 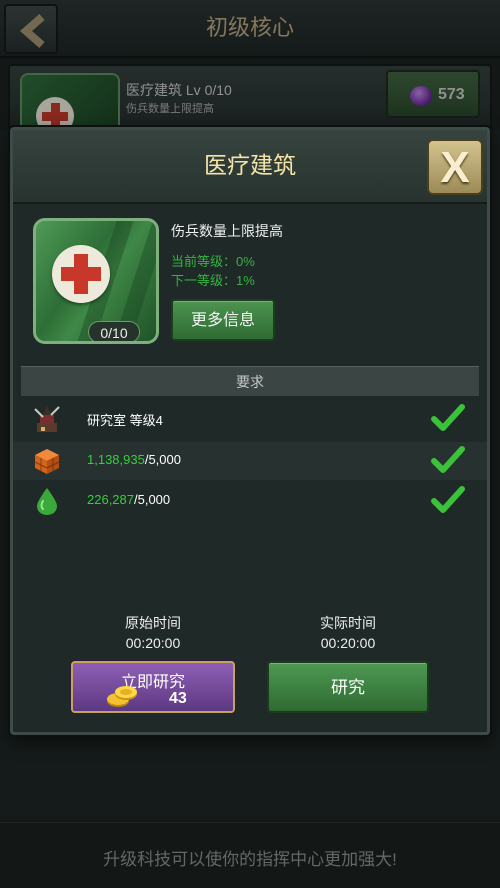 I want to click on dialog-header: 医疗建筑 X, so click(x=250, y=167).